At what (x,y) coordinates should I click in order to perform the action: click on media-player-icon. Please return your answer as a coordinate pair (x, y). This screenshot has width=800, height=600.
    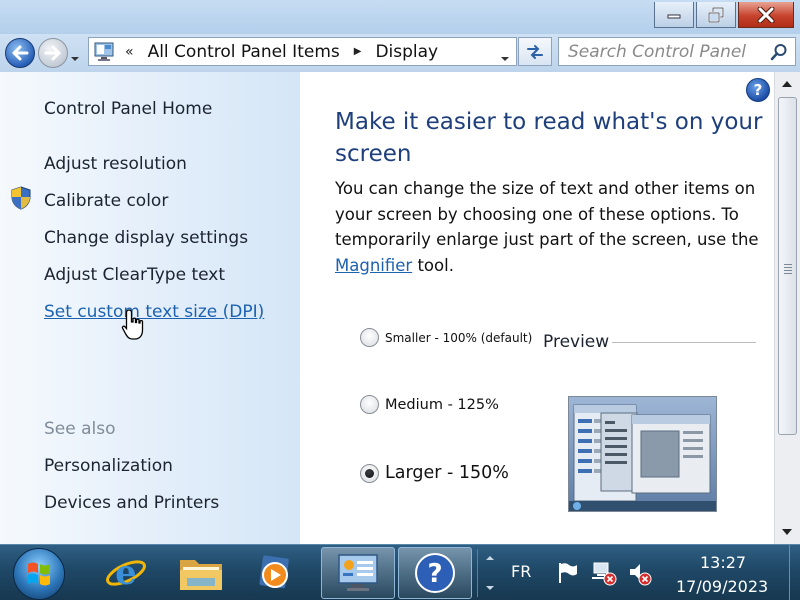
    Looking at the image, I should click on (274, 572).